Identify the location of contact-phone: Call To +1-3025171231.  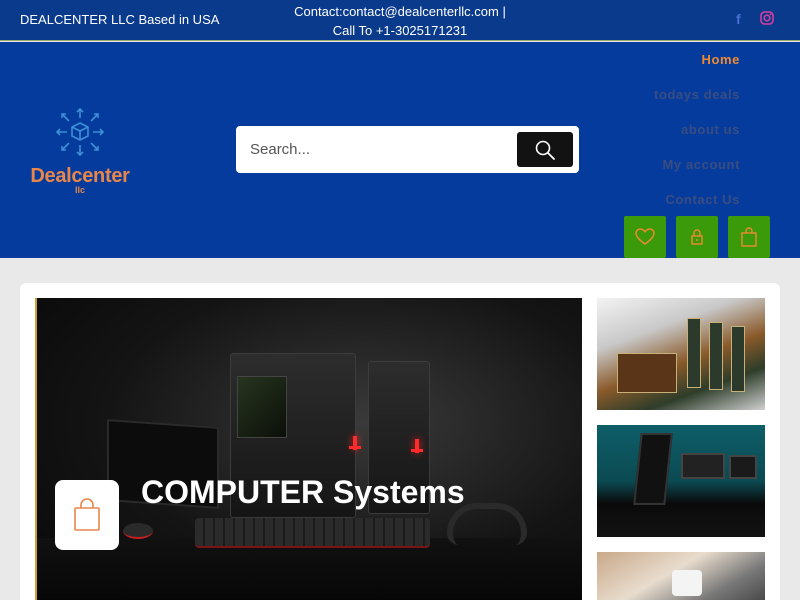
(400, 30).